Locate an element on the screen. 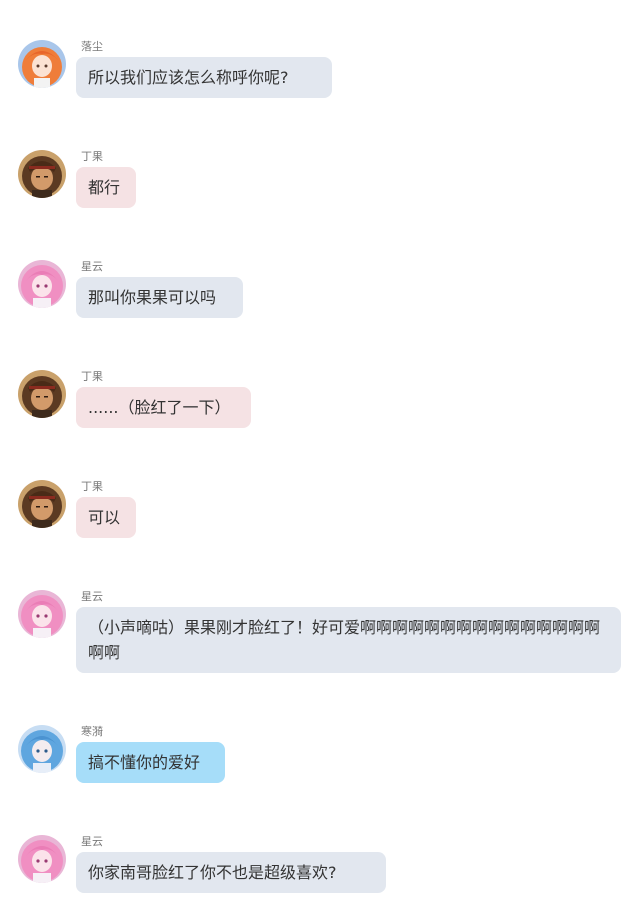 This screenshot has width=640, height=920. message-bubble: 那叫你果果可以吗 is located at coordinates (159, 297).